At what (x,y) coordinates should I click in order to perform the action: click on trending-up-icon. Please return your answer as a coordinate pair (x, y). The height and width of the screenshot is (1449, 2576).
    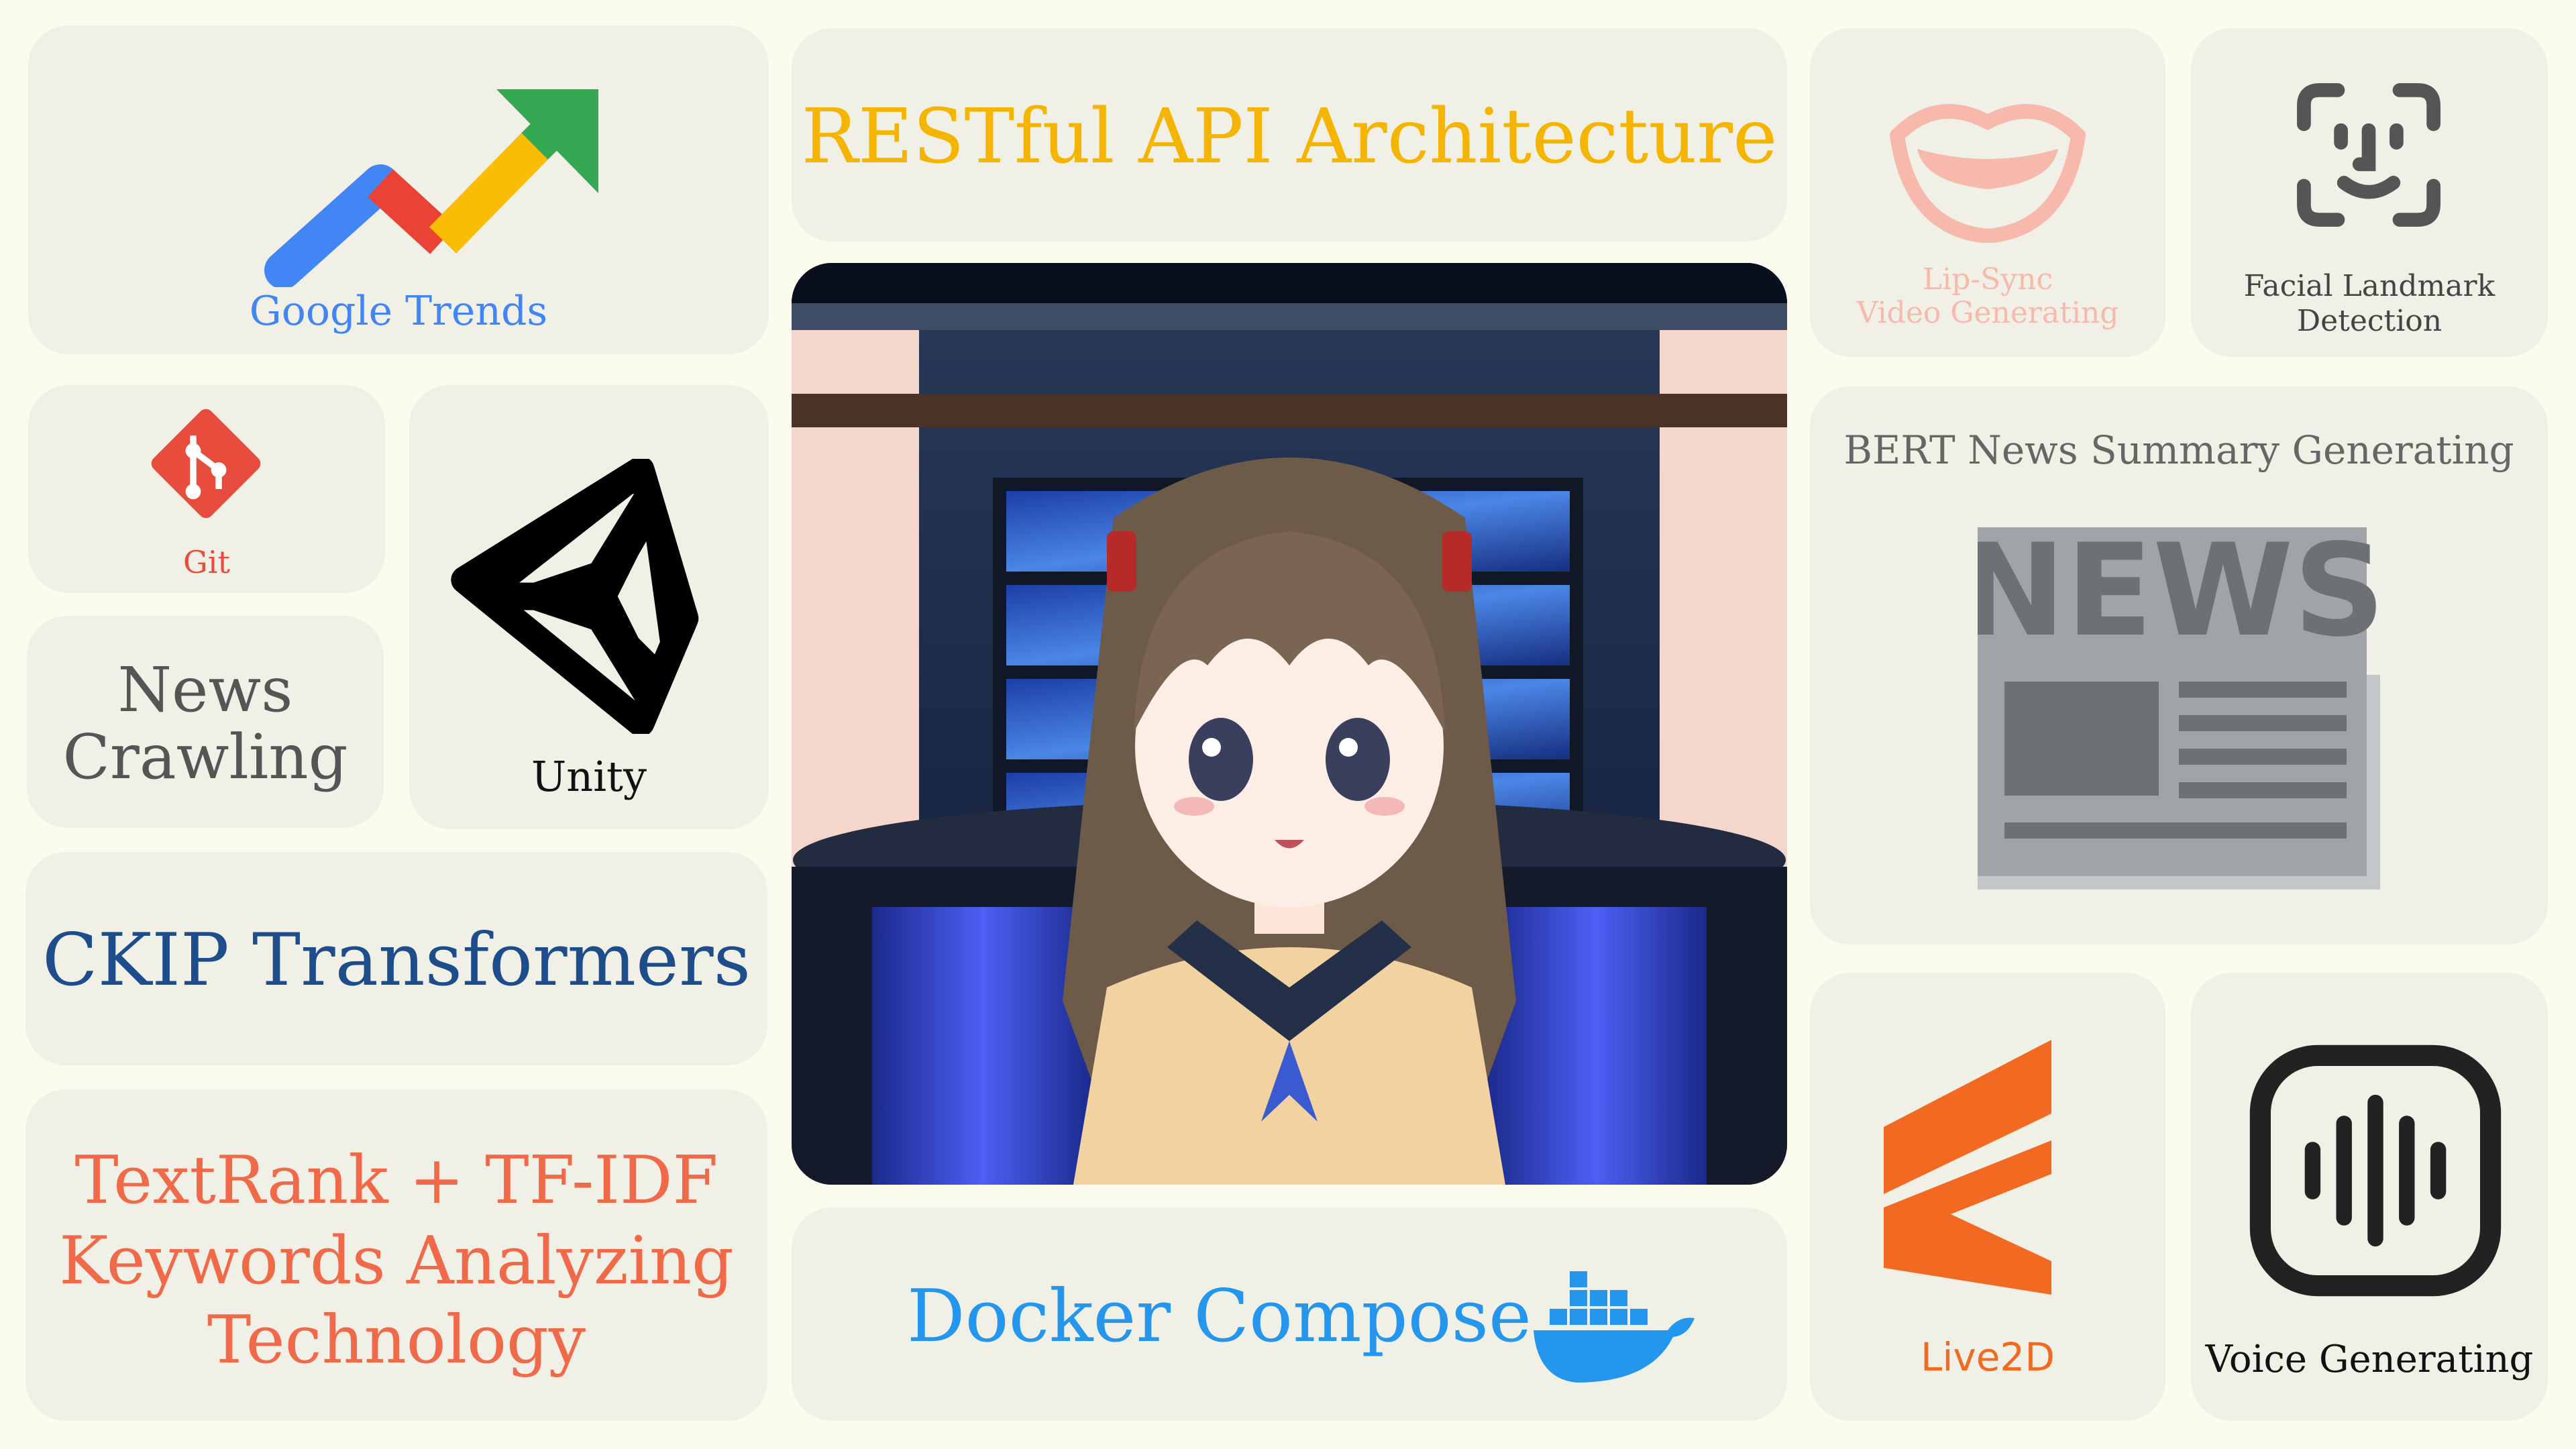
    Looking at the image, I should click on (431, 188).